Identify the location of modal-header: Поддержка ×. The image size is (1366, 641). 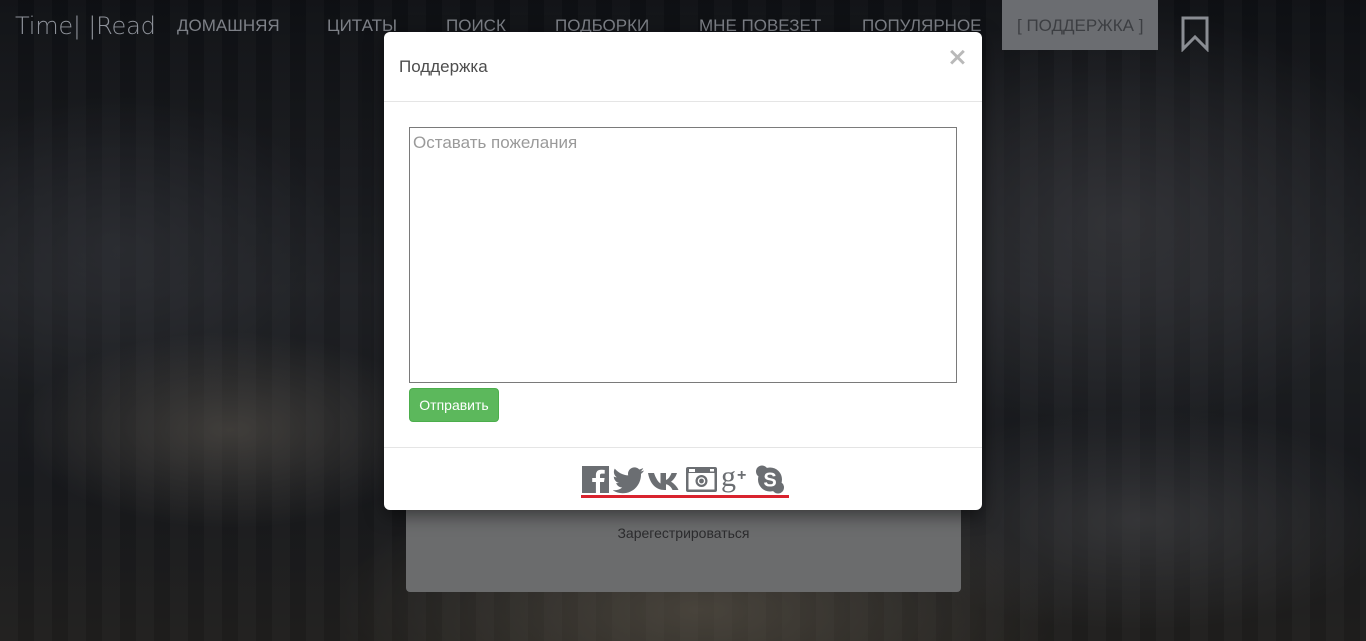
(683, 67).